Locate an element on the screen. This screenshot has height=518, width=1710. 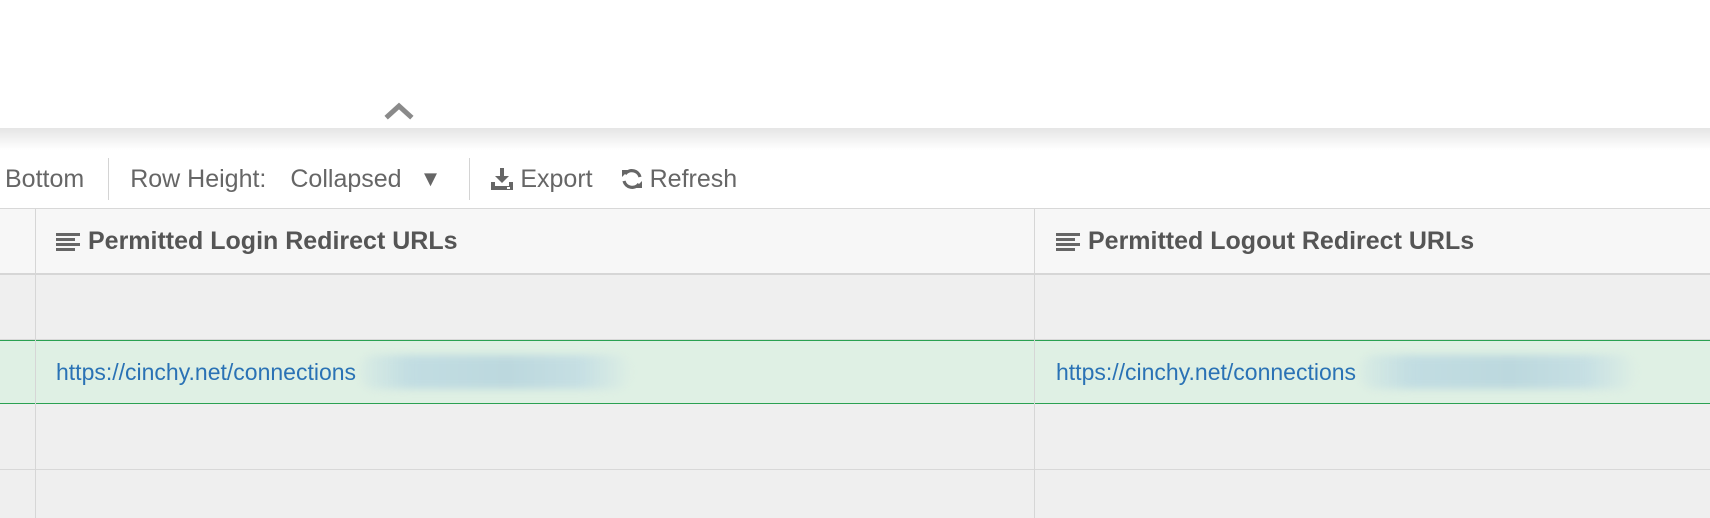
column-header-label: Permitted Login Redirect URLs is located at coordinates (273, 240).